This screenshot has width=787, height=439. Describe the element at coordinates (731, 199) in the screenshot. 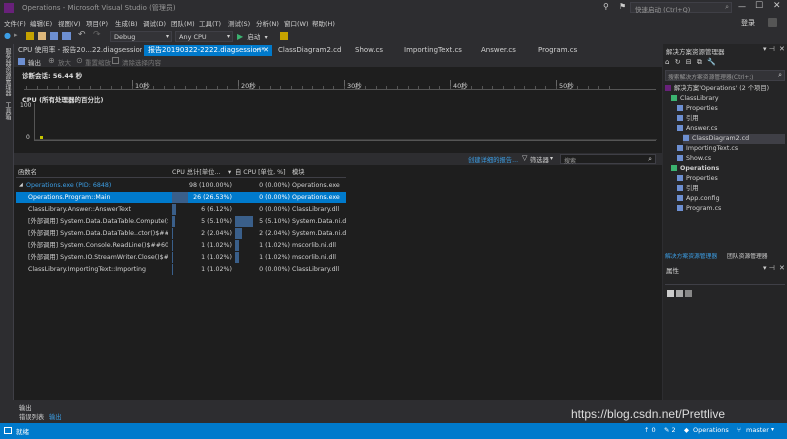

I see `tree-item: App.config` at that location.